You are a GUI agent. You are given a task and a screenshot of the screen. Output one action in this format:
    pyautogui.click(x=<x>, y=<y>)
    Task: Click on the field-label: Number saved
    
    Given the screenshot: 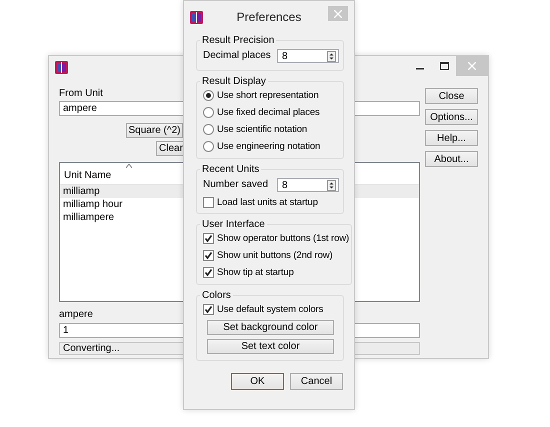 What is the action you would take?
    pyautogui.click(x=235, y=184)
    